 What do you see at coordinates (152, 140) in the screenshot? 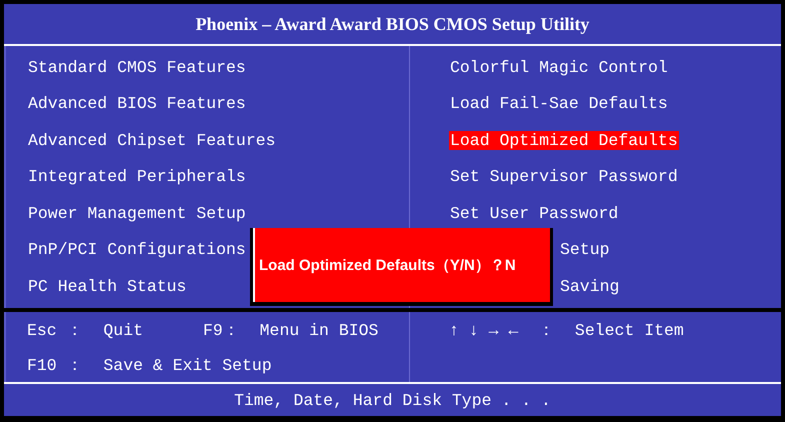
I see `menu-item: Advanced Chipset Features` at bounding box center [152, 140].